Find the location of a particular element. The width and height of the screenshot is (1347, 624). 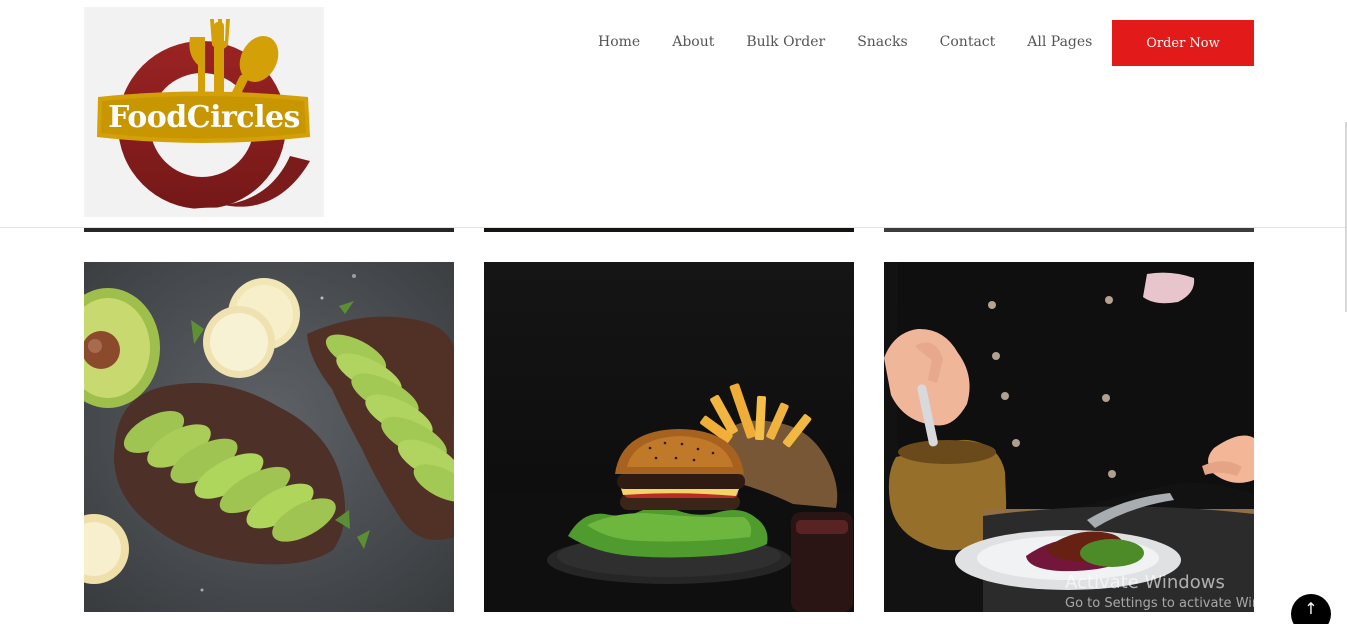

nav-item-contact: Contact is located at coordinates (968, 42).